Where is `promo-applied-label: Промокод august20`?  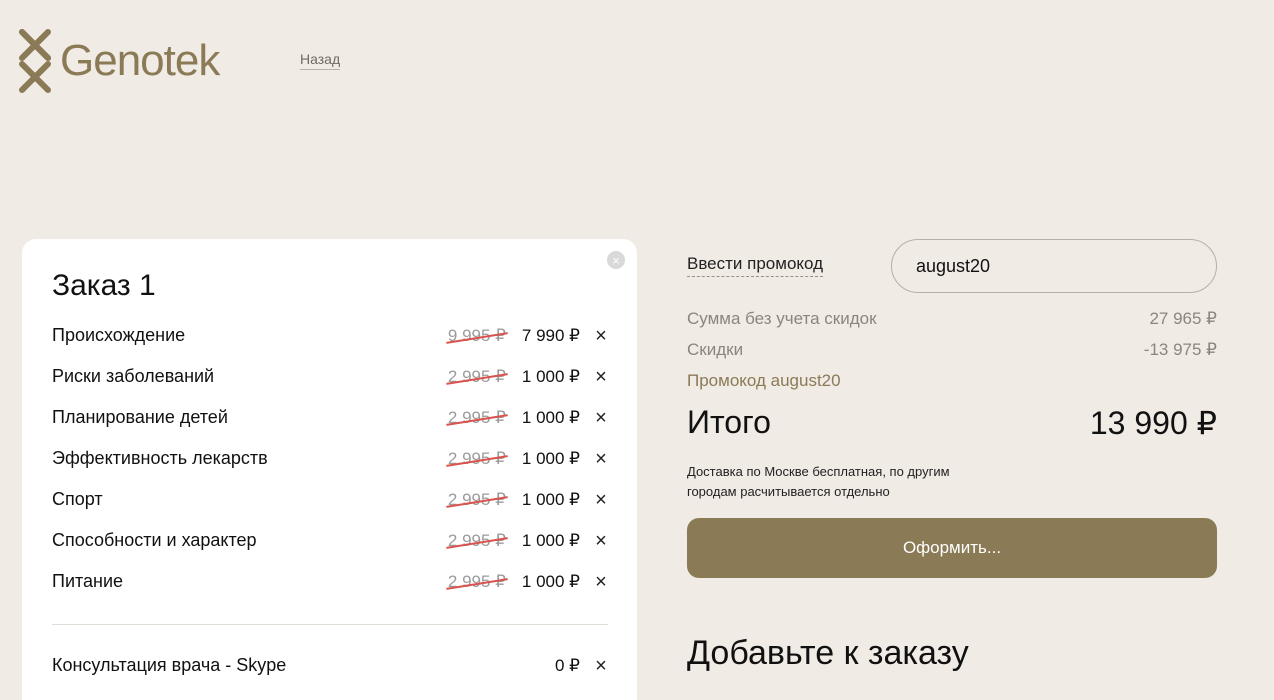 promo-applied-label: Промокод august20 is located at coordinates (764, 380).